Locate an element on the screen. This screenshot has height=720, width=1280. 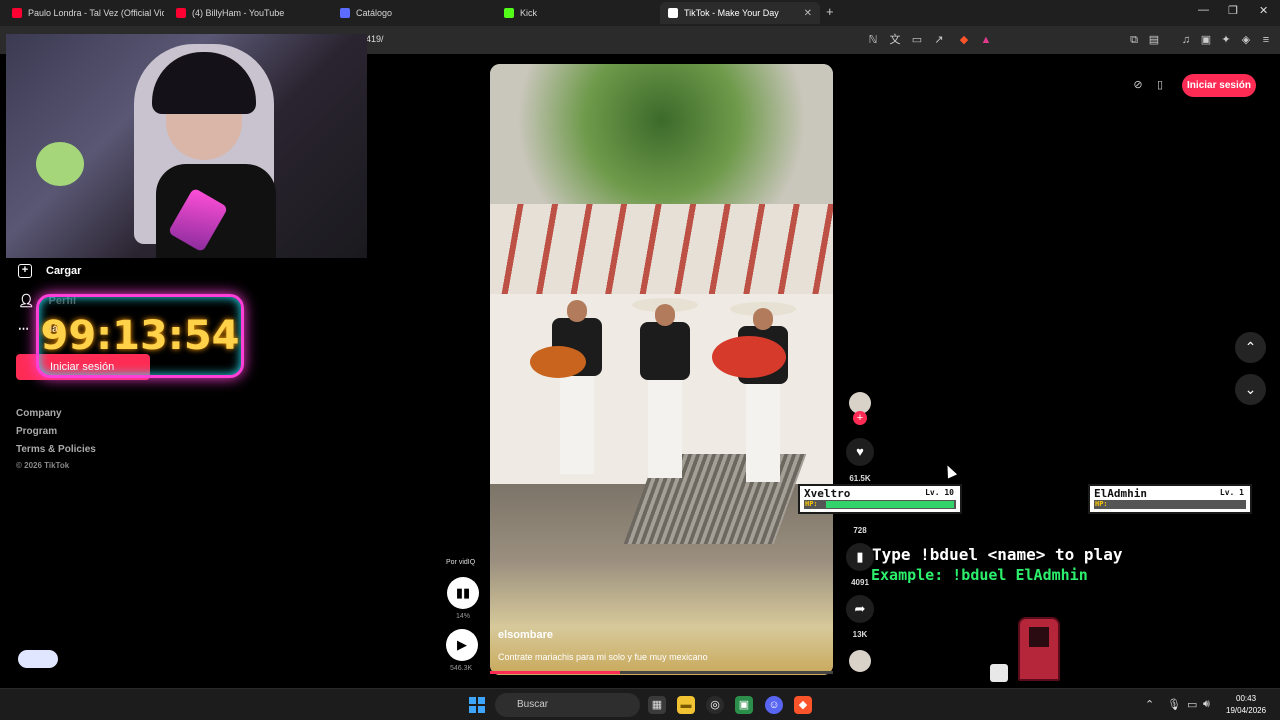
menu-icon: ≡ is located at coordinates (1266, 40).